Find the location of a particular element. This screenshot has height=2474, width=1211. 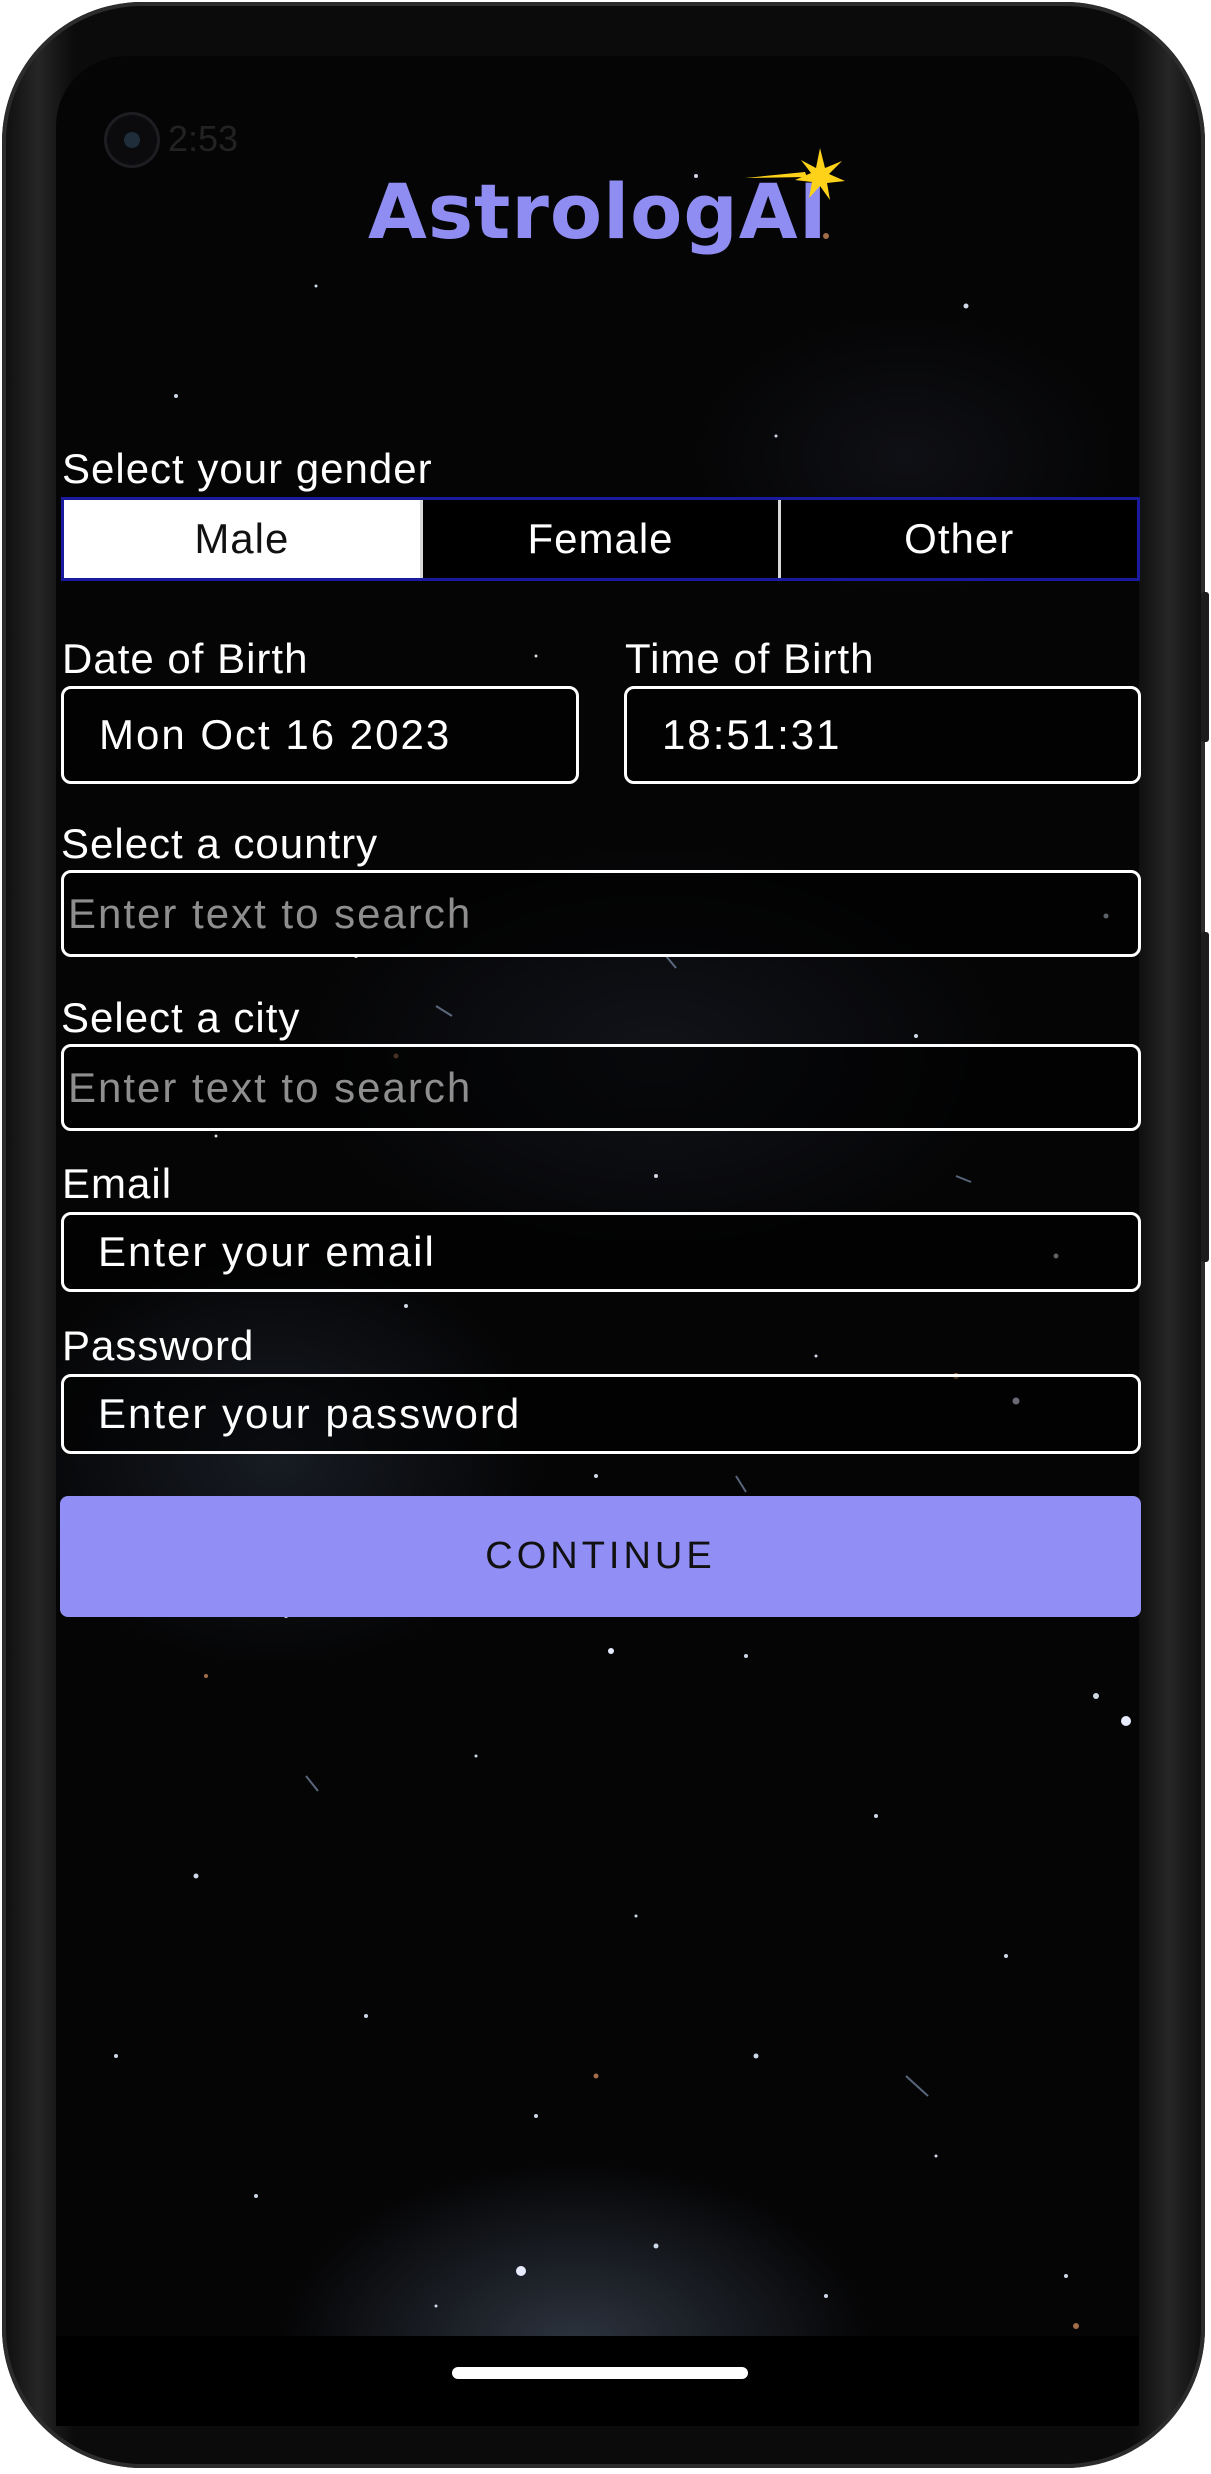

city-search-input is located at coordinates (603, 1087).